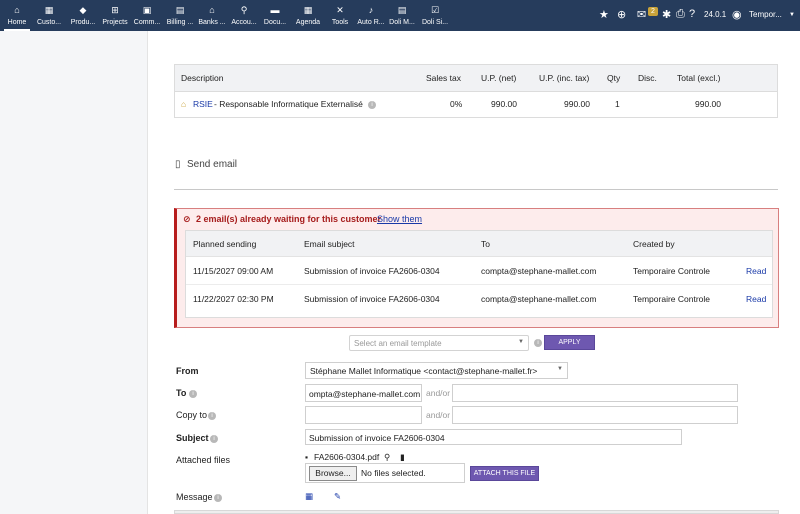 The image size is (800, 514). I want to click on cell-up-net: 990.00, so click(504, 104).